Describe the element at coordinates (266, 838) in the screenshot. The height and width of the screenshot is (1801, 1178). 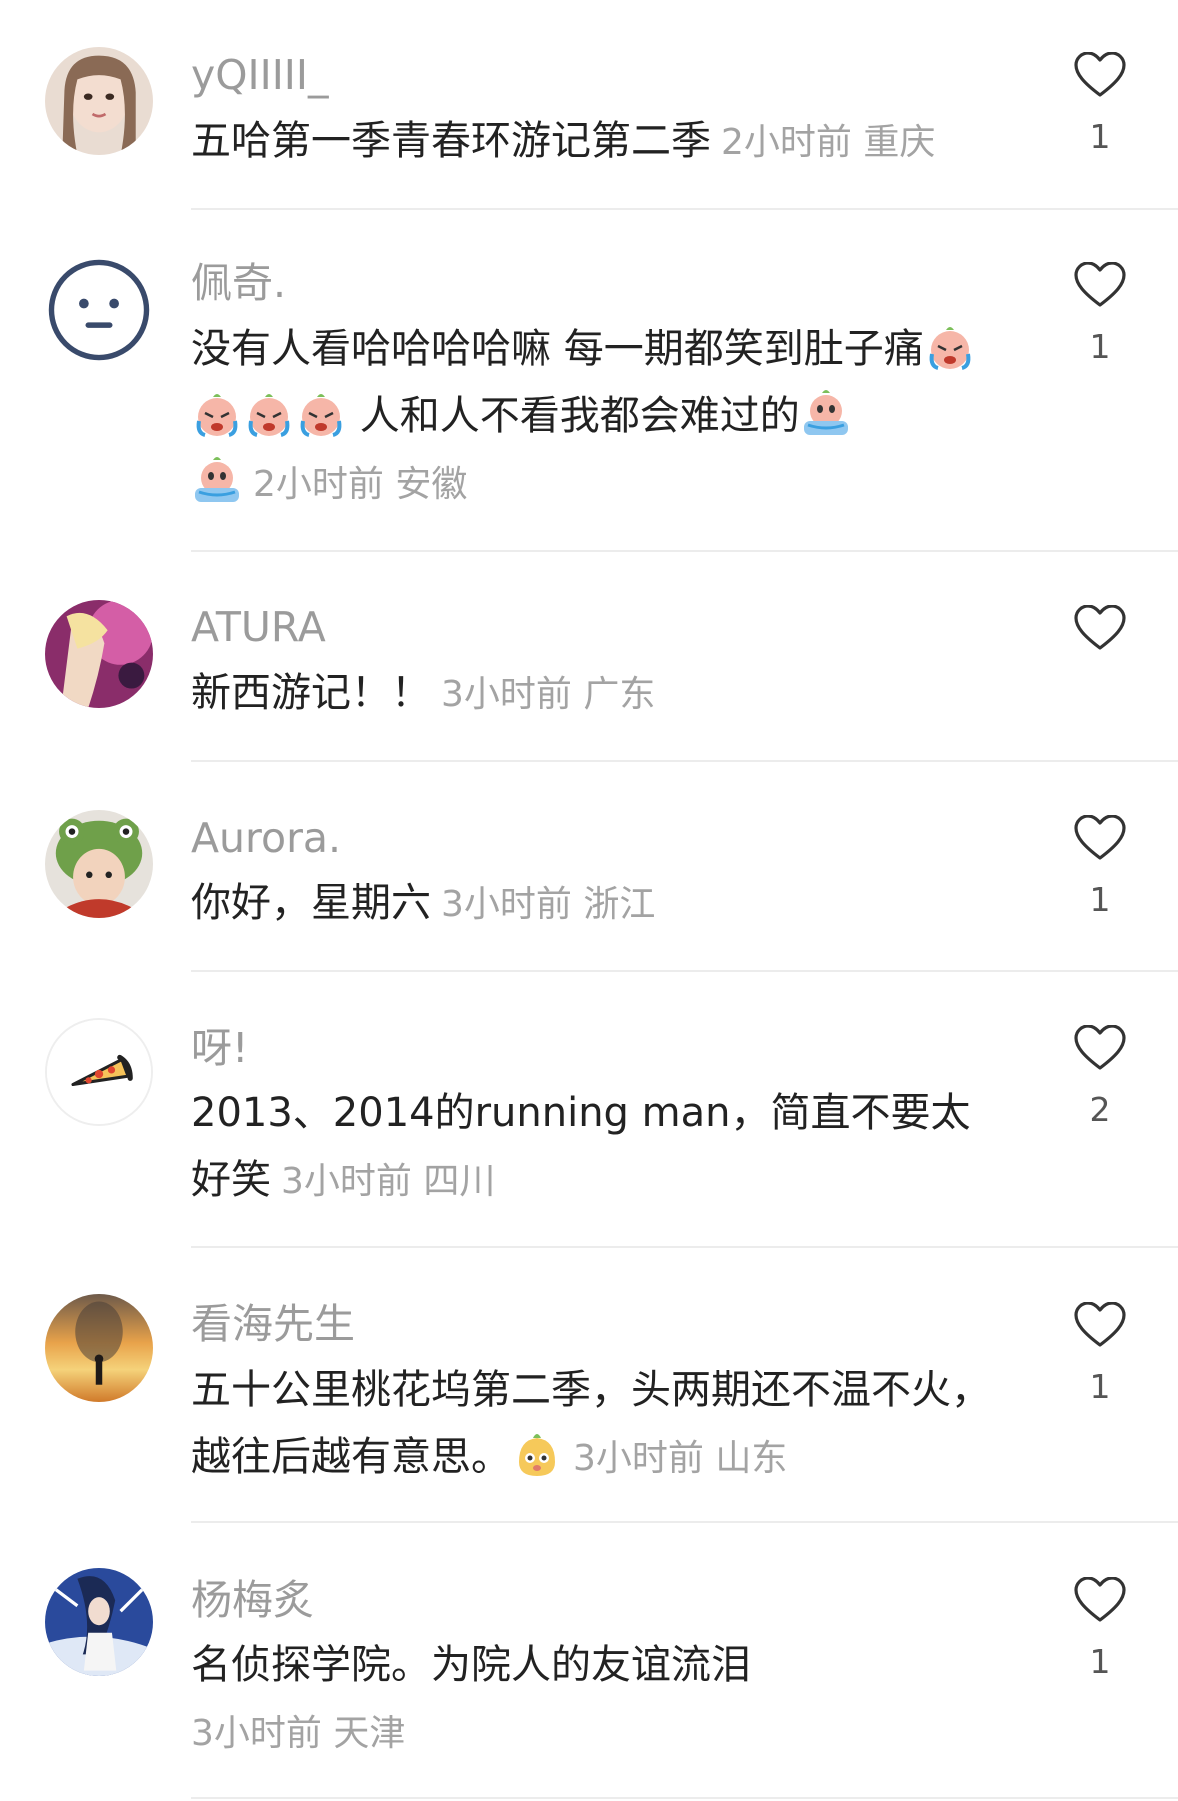
I see `username: Aurora.` at that location.